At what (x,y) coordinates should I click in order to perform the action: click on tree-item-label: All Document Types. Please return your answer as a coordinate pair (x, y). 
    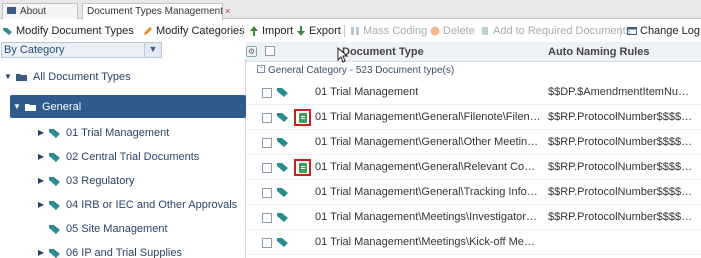
    Looking at the image, I should click on (82, 76).